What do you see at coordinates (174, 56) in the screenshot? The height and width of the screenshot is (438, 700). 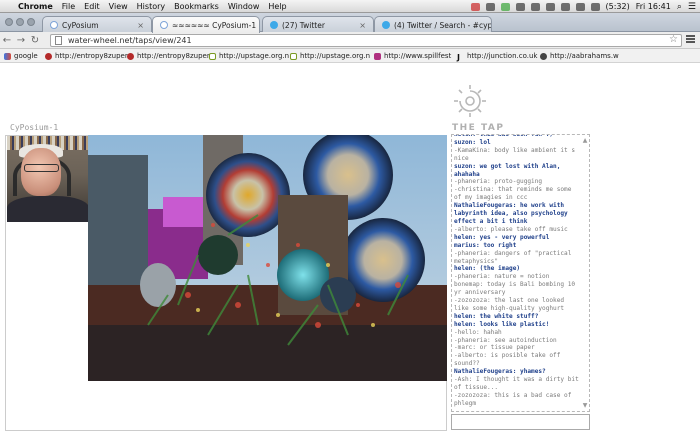 I see `bookmark-label: http://entropy8zuper.` at bounding box center [174, 56].